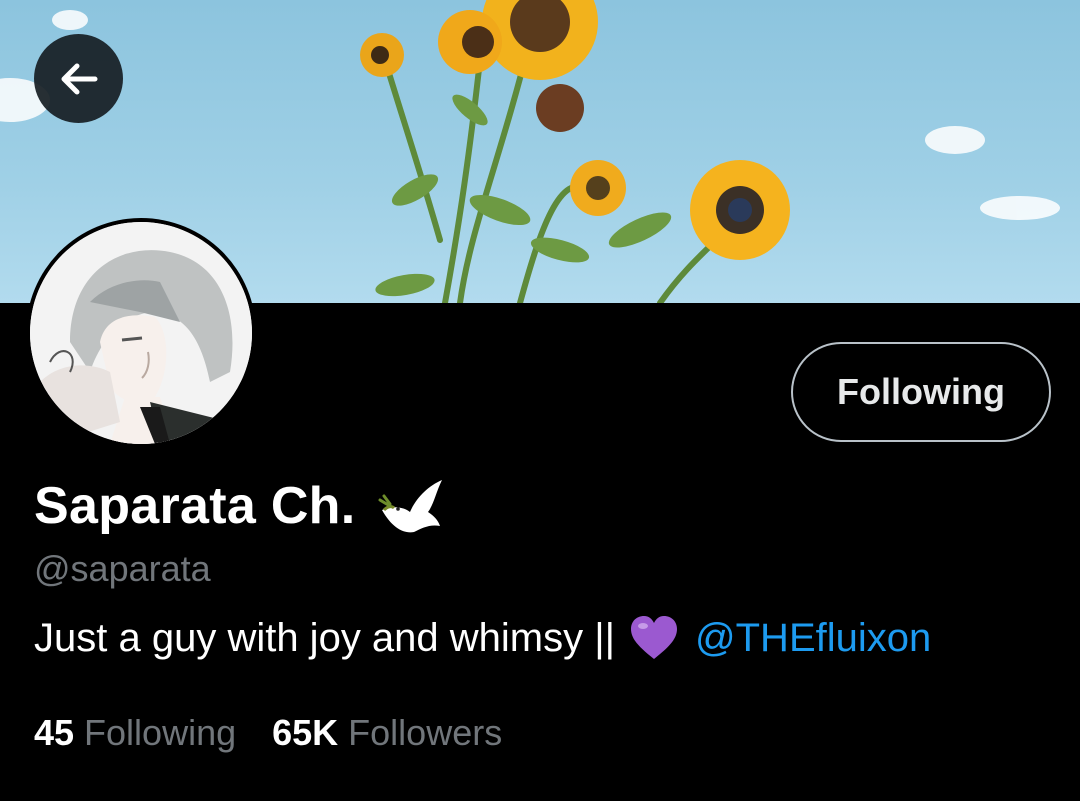 This screenshot has height=801, width=1080. I want to click on dove-emoji-icon, so click(412, 506).